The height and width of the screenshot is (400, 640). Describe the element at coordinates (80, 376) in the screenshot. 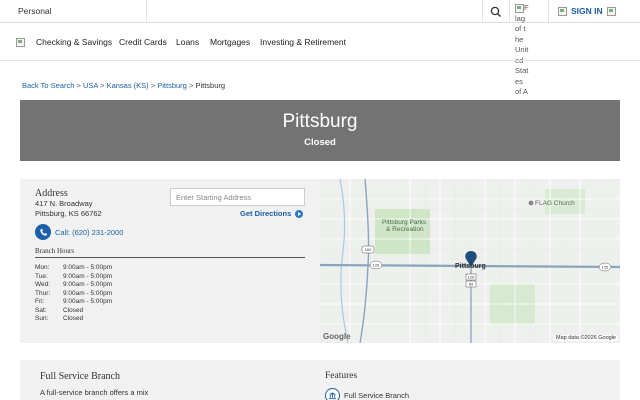

I see `service-title: Full Service Branch` at that location.